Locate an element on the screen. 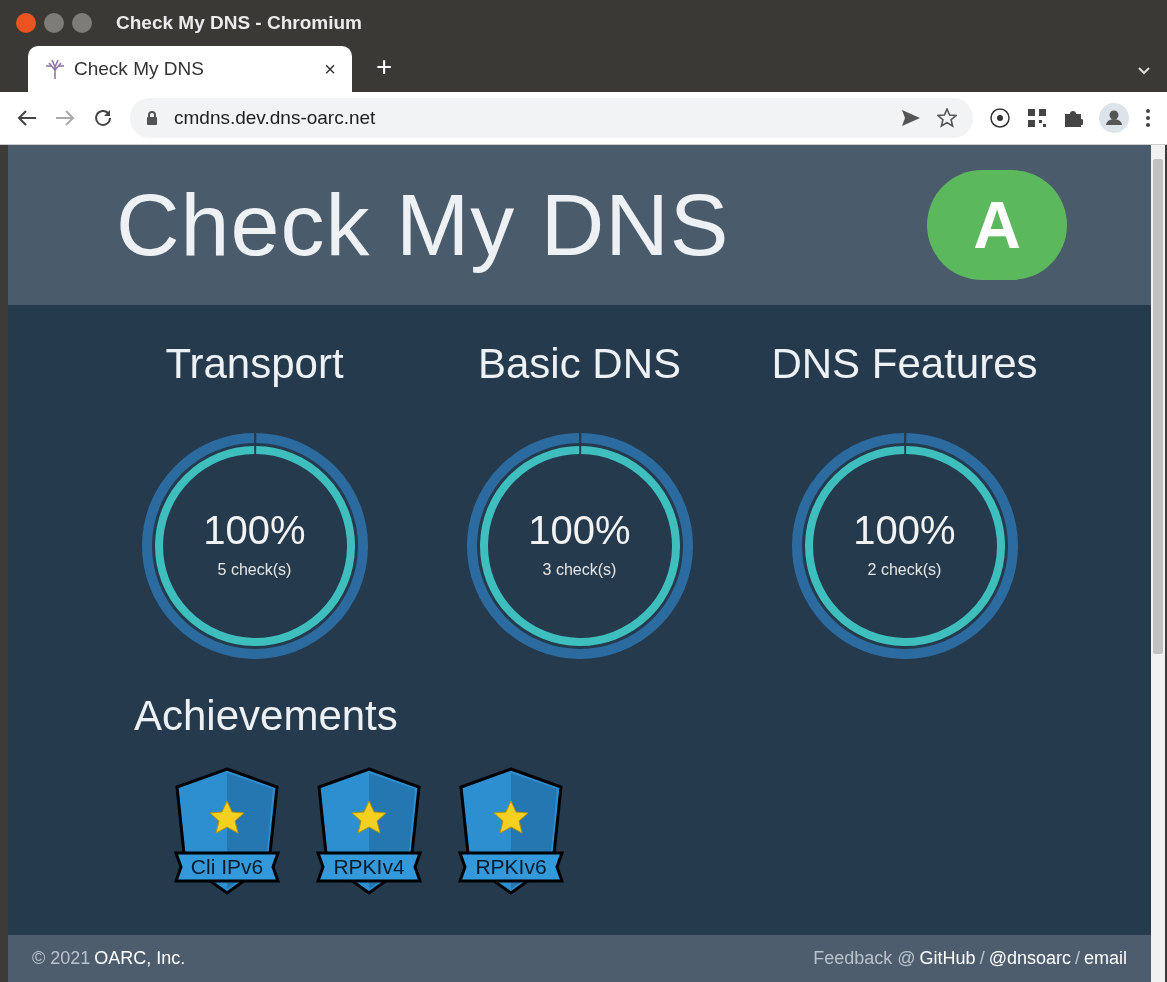 This screenshot has height=982, width=1167. close-button is located at coordinates (26, 23).